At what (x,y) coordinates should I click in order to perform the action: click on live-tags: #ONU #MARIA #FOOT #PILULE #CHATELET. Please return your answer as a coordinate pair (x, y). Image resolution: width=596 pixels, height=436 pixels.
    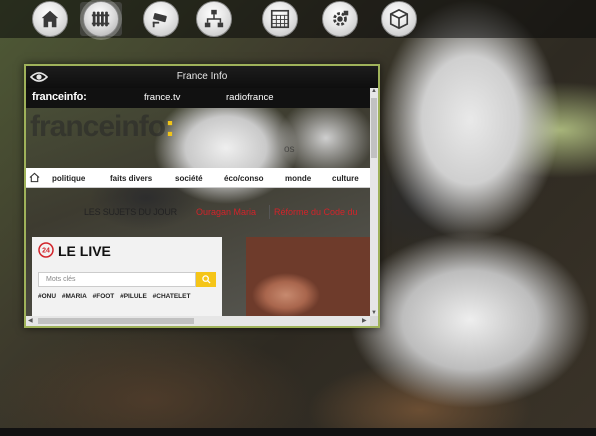
    Looking at the image, I should click on (116, 296).